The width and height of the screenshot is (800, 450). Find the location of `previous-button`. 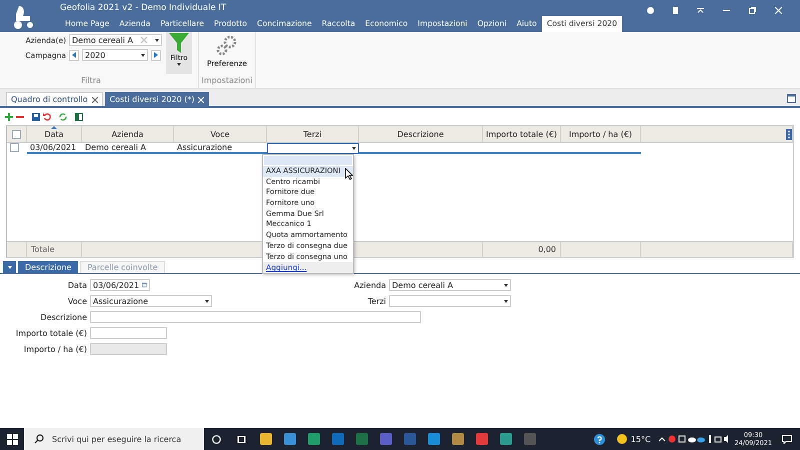

previous-button is located at coordinates (74, 55).